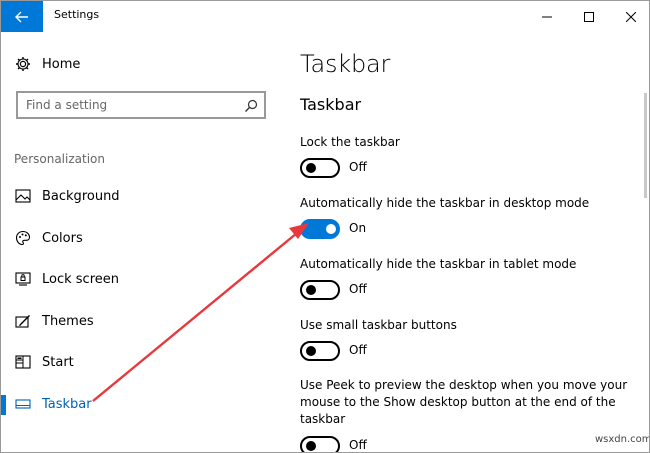 This screenshot has width=650, height=453. I want to click on page-title: Taskbar, so click(345, 64).